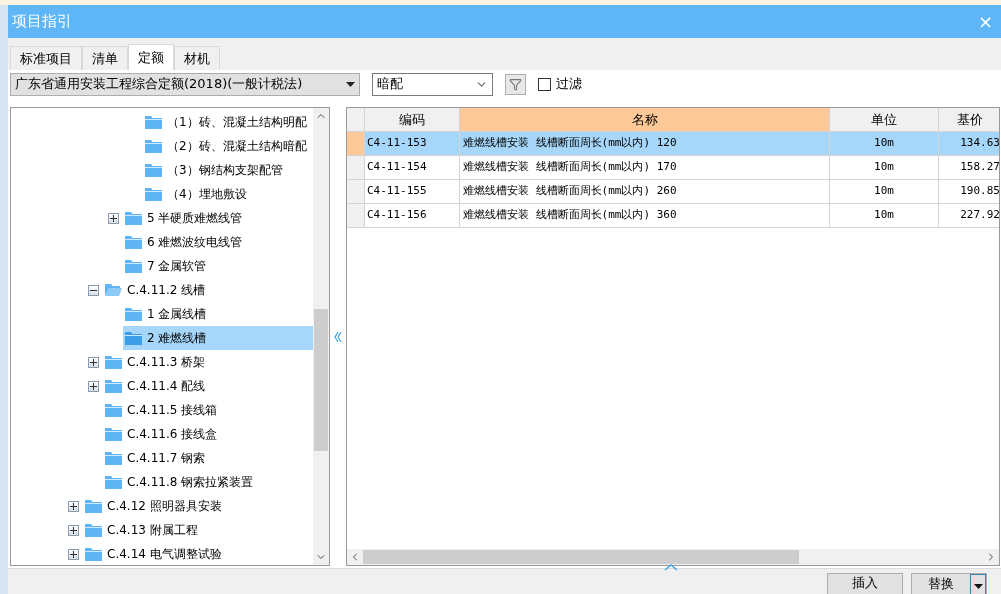  What do you see at coordinates (113, 290) in the screenshot?
I see `open-folder-icon` at bounding box center [113, 290].